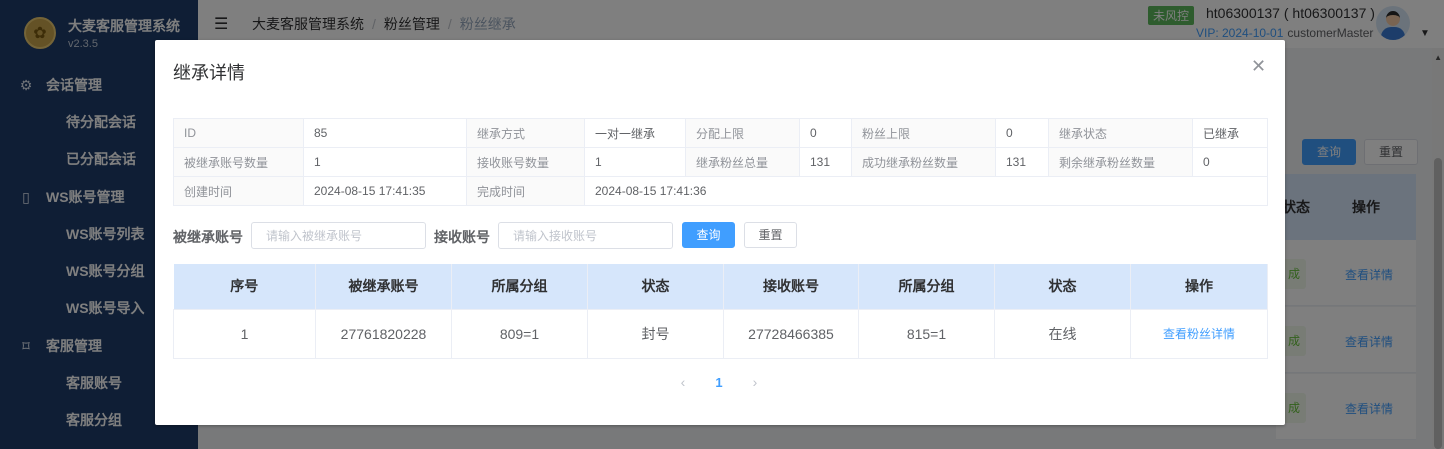 This screenshot has height=449, width=1444. Describe the element at coordinates (238, 133) in the screenshot. I see `info-label: ID` at that location.